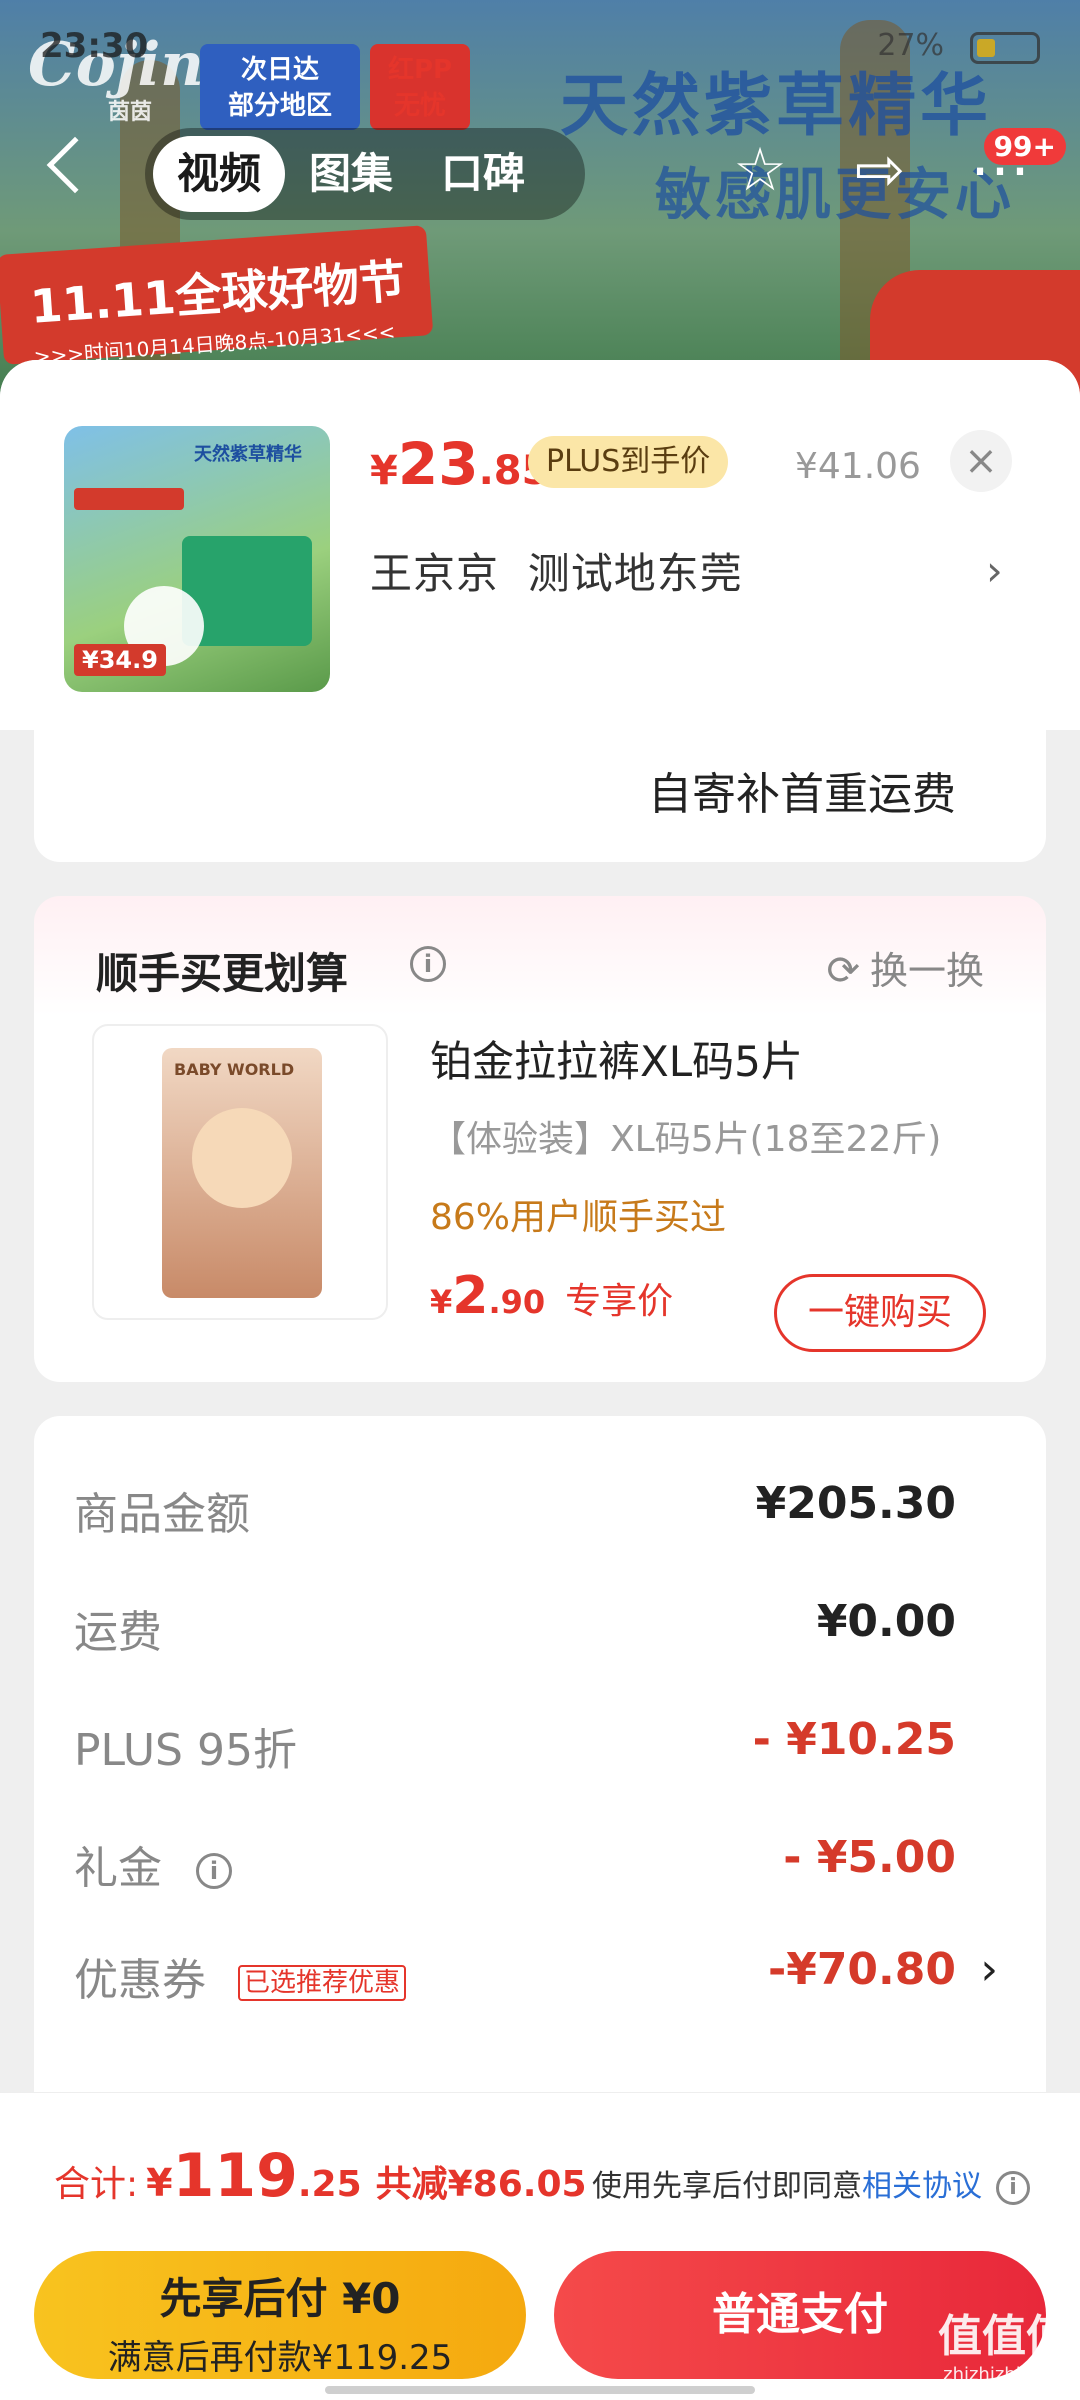  What do you see at coordinates (222, 973) in the screenshot?
I see `upsell-title: 顺手买更划算` at bounding box center [222, 973].